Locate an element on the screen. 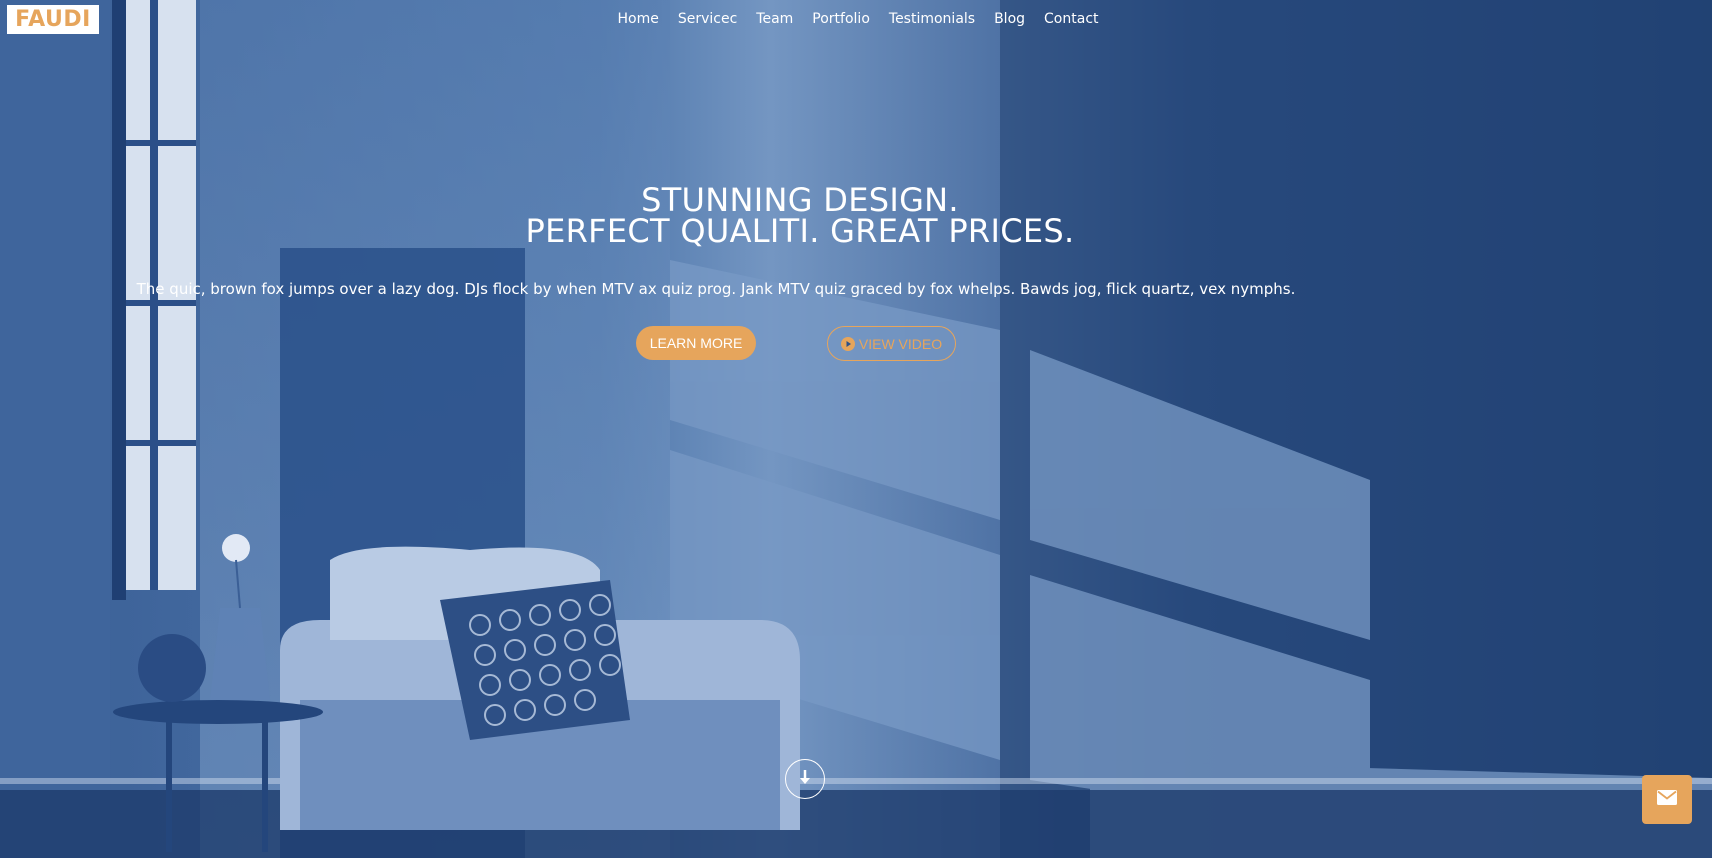 Image resolution: width=1712 pixels, height=858 pixels. view-video-button: VIEW VIDEO is located at coordinates (891, 343).